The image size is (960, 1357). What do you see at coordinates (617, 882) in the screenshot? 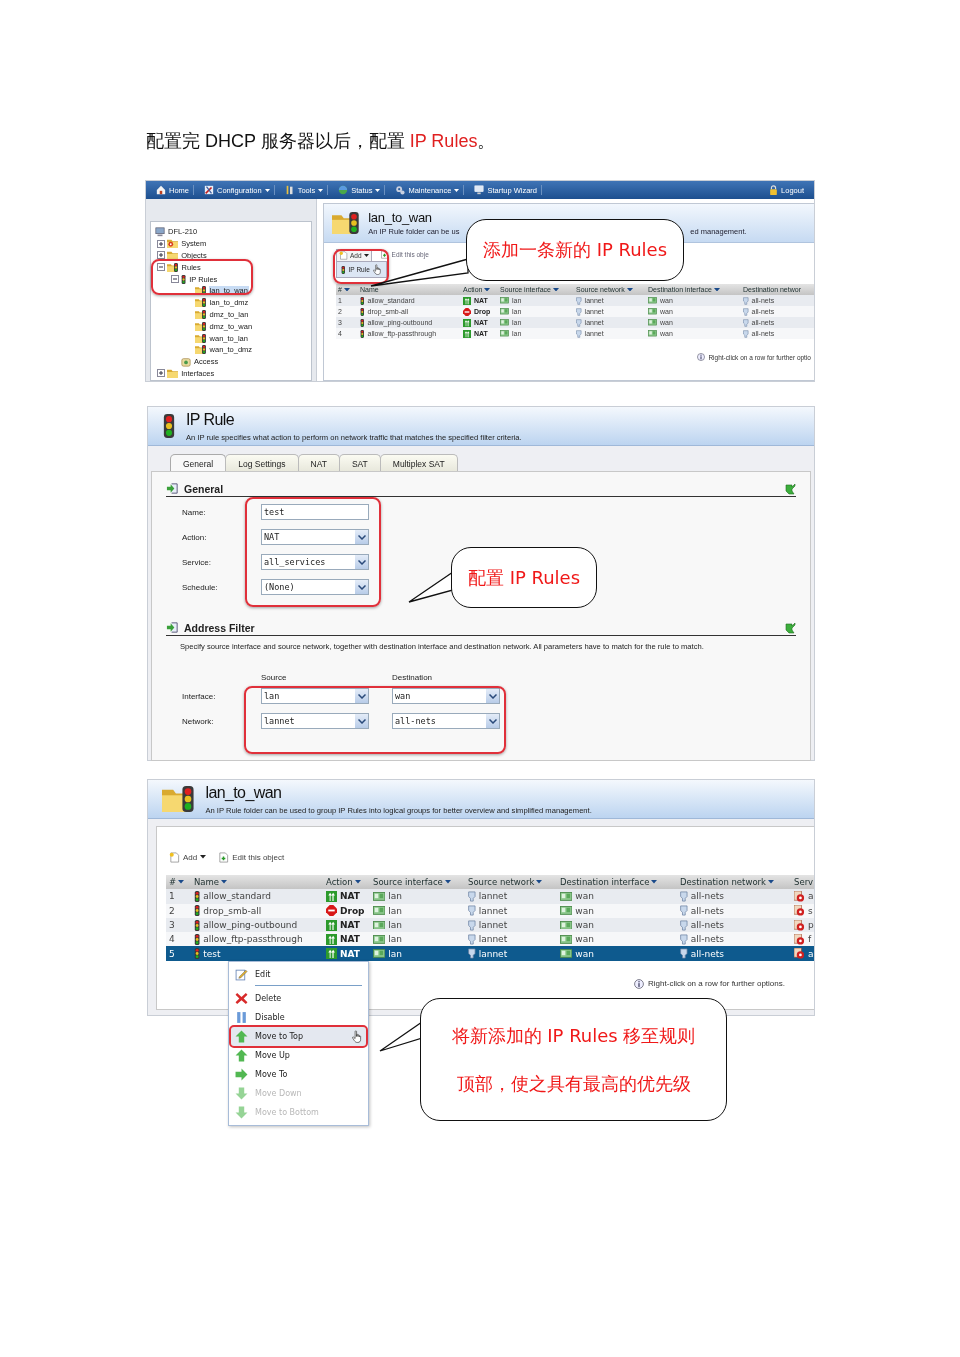
I see `column-header: Destination interface` at bounding box center [617, 882].